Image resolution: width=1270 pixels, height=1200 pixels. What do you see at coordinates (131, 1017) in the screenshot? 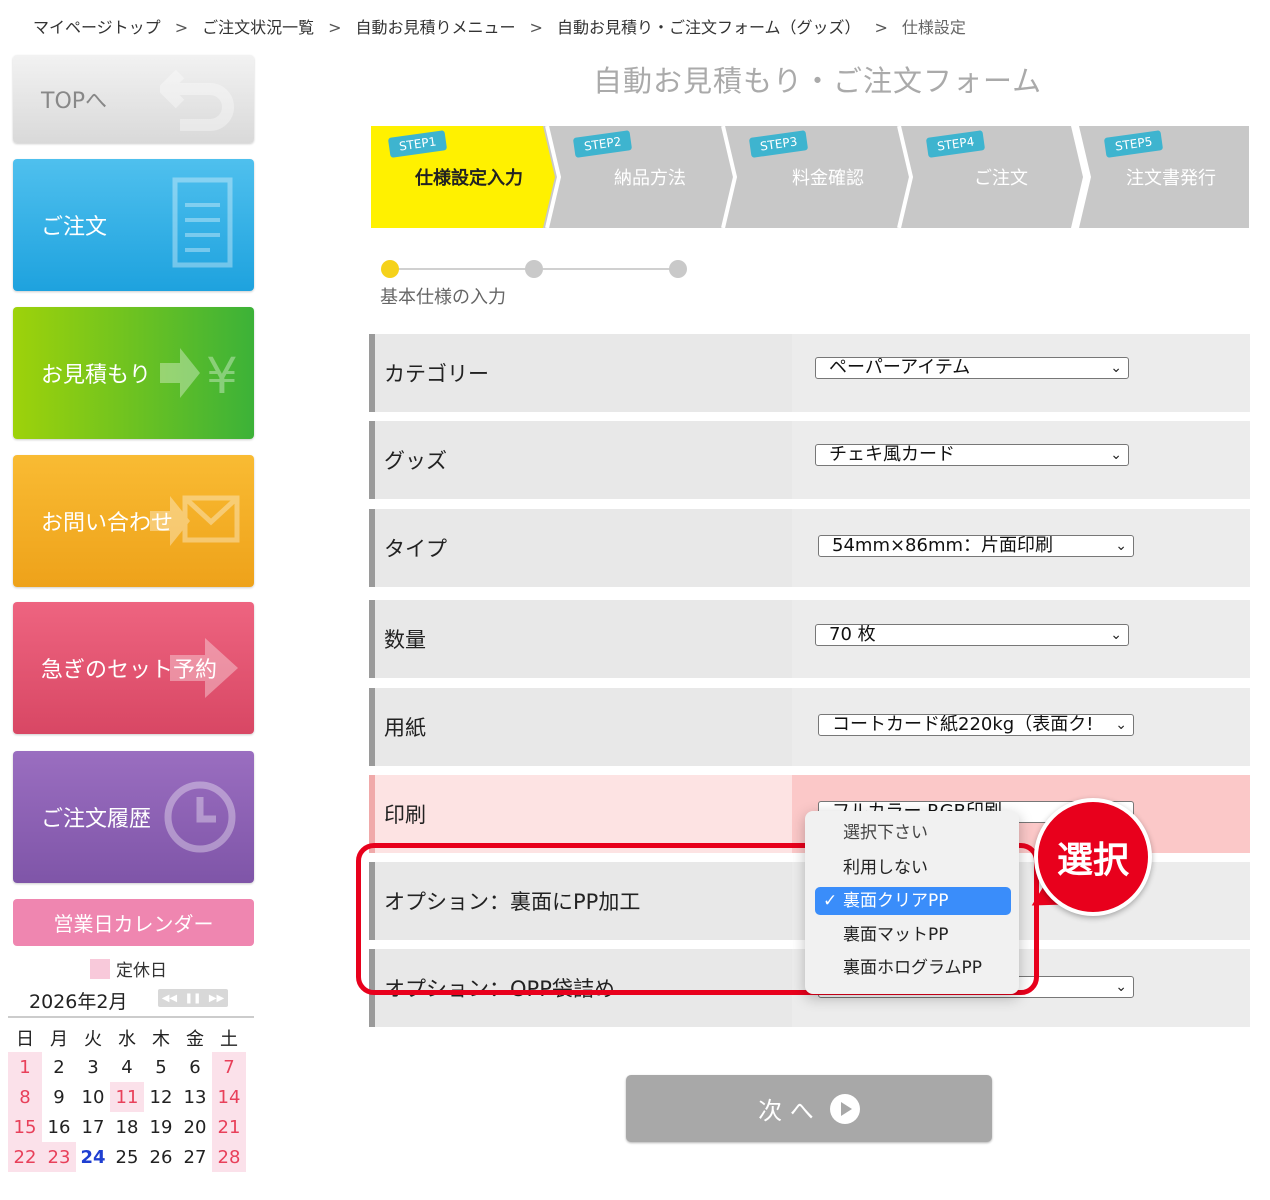
I see `calendar-divider` at bounding box center [131, 1017].